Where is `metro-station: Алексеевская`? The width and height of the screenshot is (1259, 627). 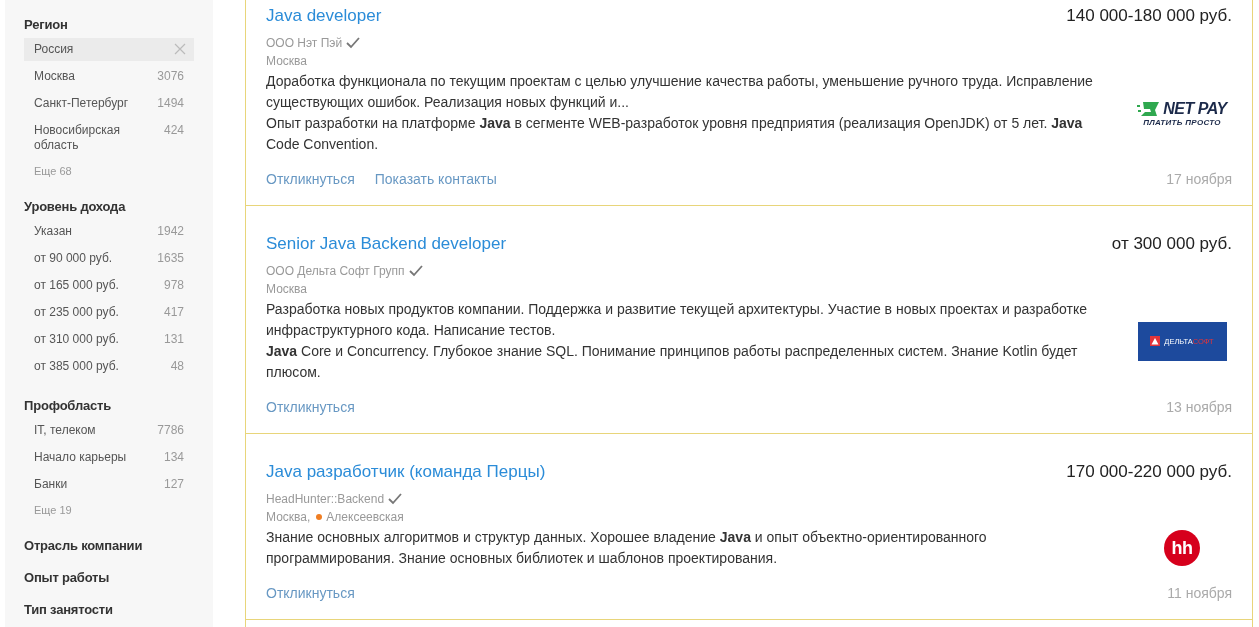
metro-station: Алексеевская is located at coordinates (365, 517).